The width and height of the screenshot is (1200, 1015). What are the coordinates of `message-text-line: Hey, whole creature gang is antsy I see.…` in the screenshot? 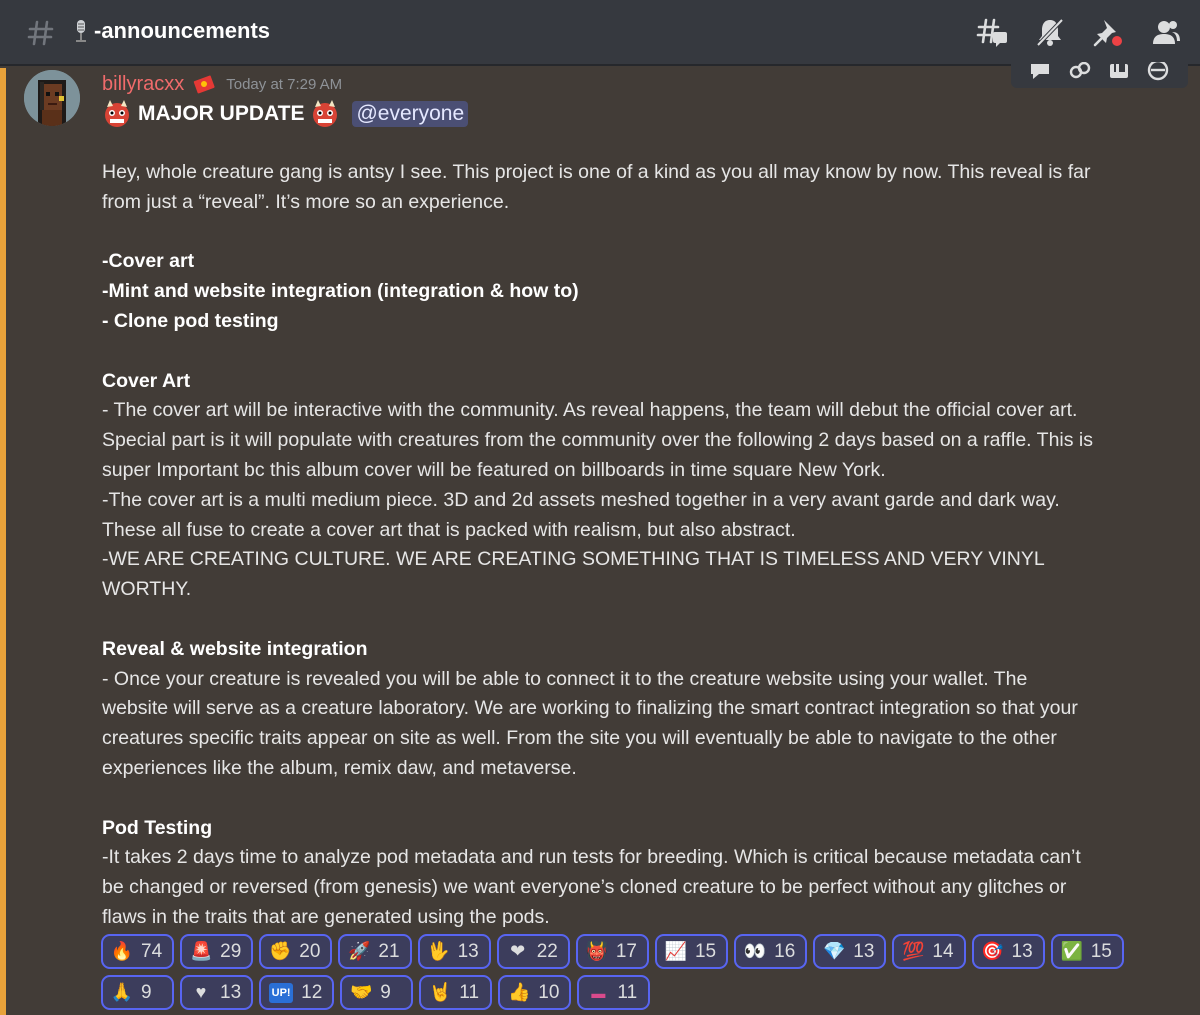 It's located at (596, 172).